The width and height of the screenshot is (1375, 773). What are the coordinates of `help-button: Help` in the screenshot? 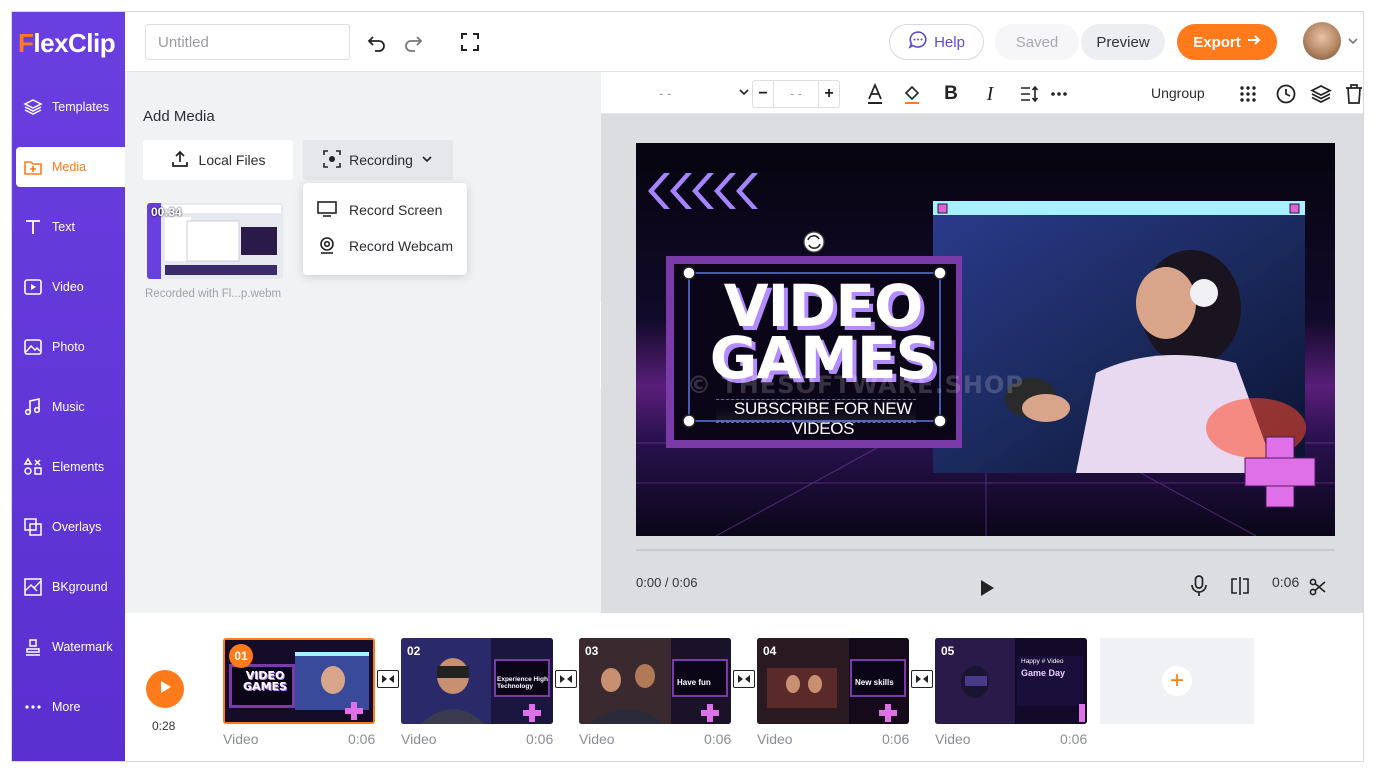 It's located at (936, 42).